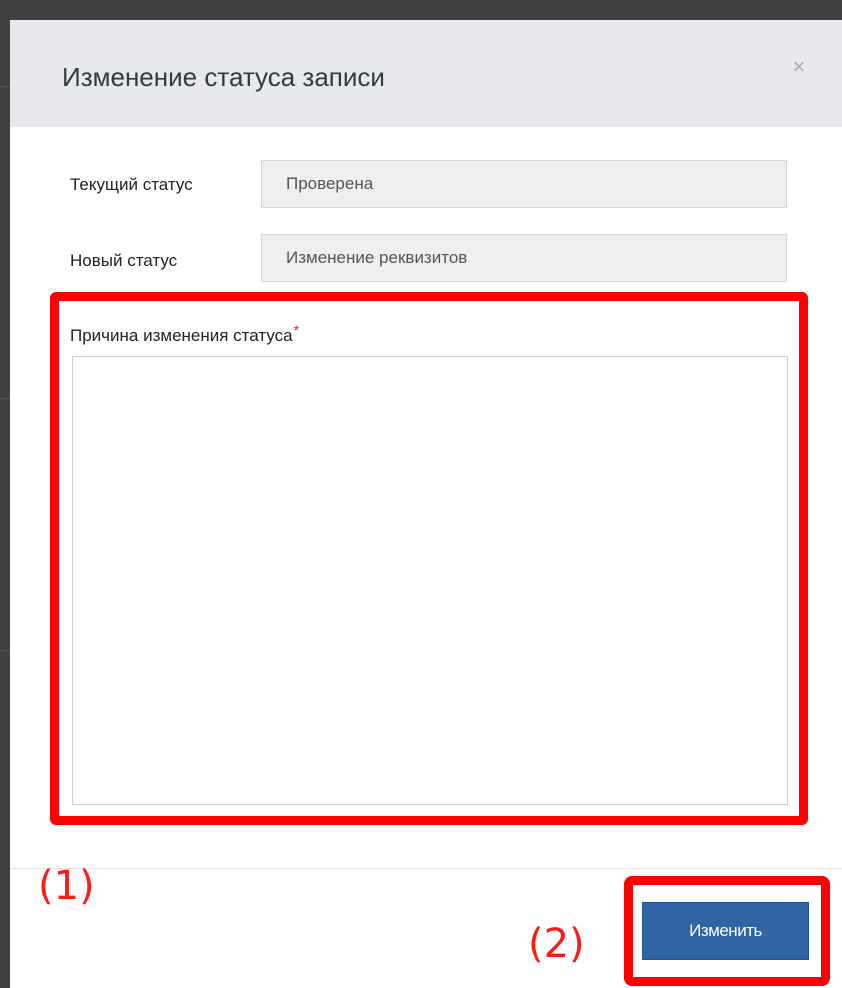  I want to click on new-status-field: Изменение реквизитов, so click(524, 258).